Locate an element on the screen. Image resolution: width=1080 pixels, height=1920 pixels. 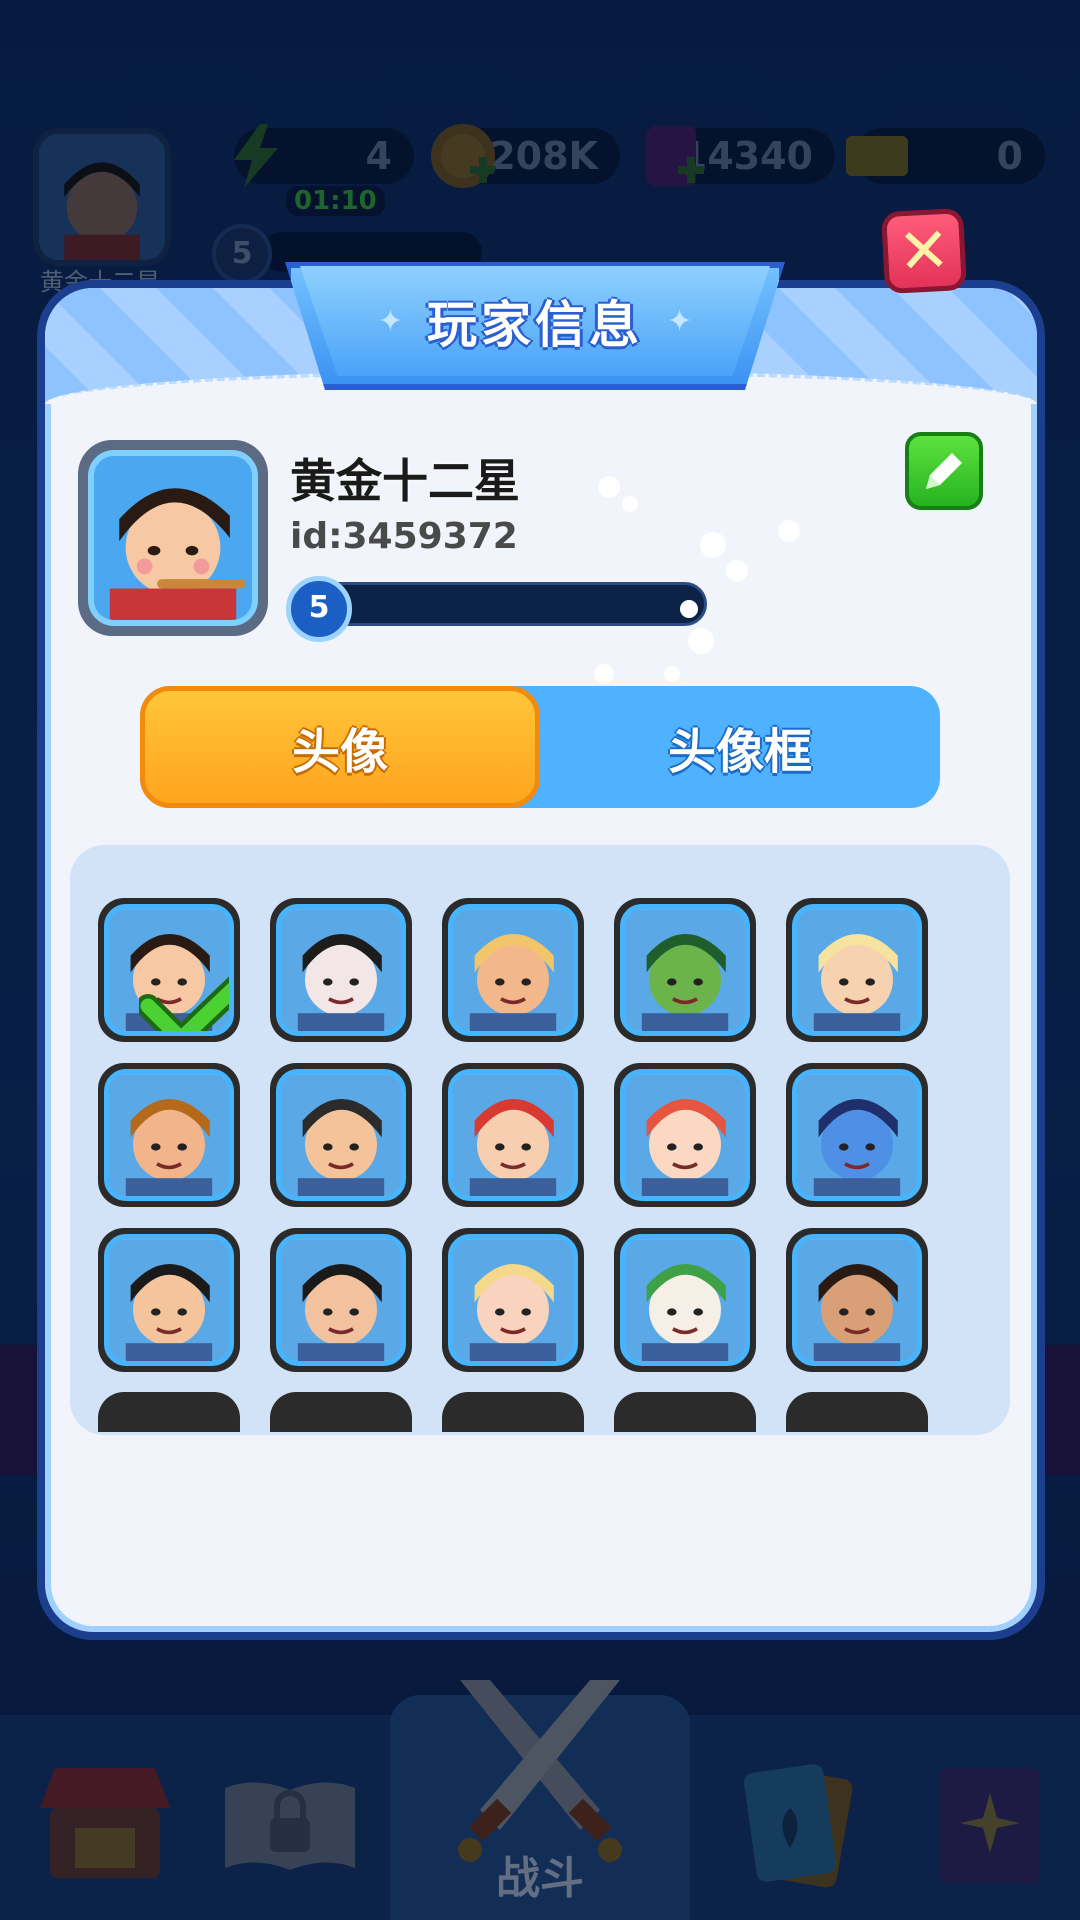
fortune-god-portrait-icon is located at coordinates (341, 1135).